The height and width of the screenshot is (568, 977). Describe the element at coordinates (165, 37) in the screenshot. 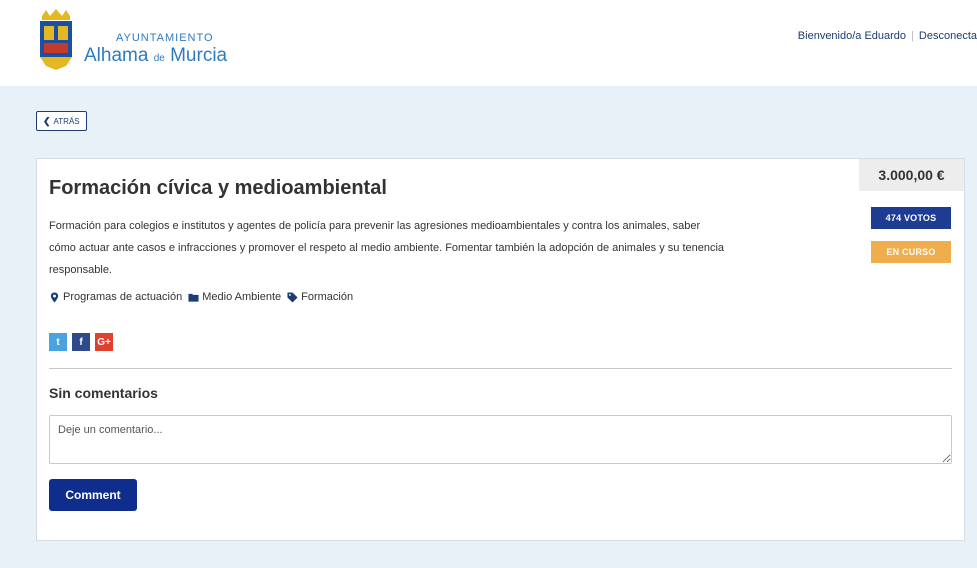

I see `logo-top: AYUNTAMIENTO` at that location.